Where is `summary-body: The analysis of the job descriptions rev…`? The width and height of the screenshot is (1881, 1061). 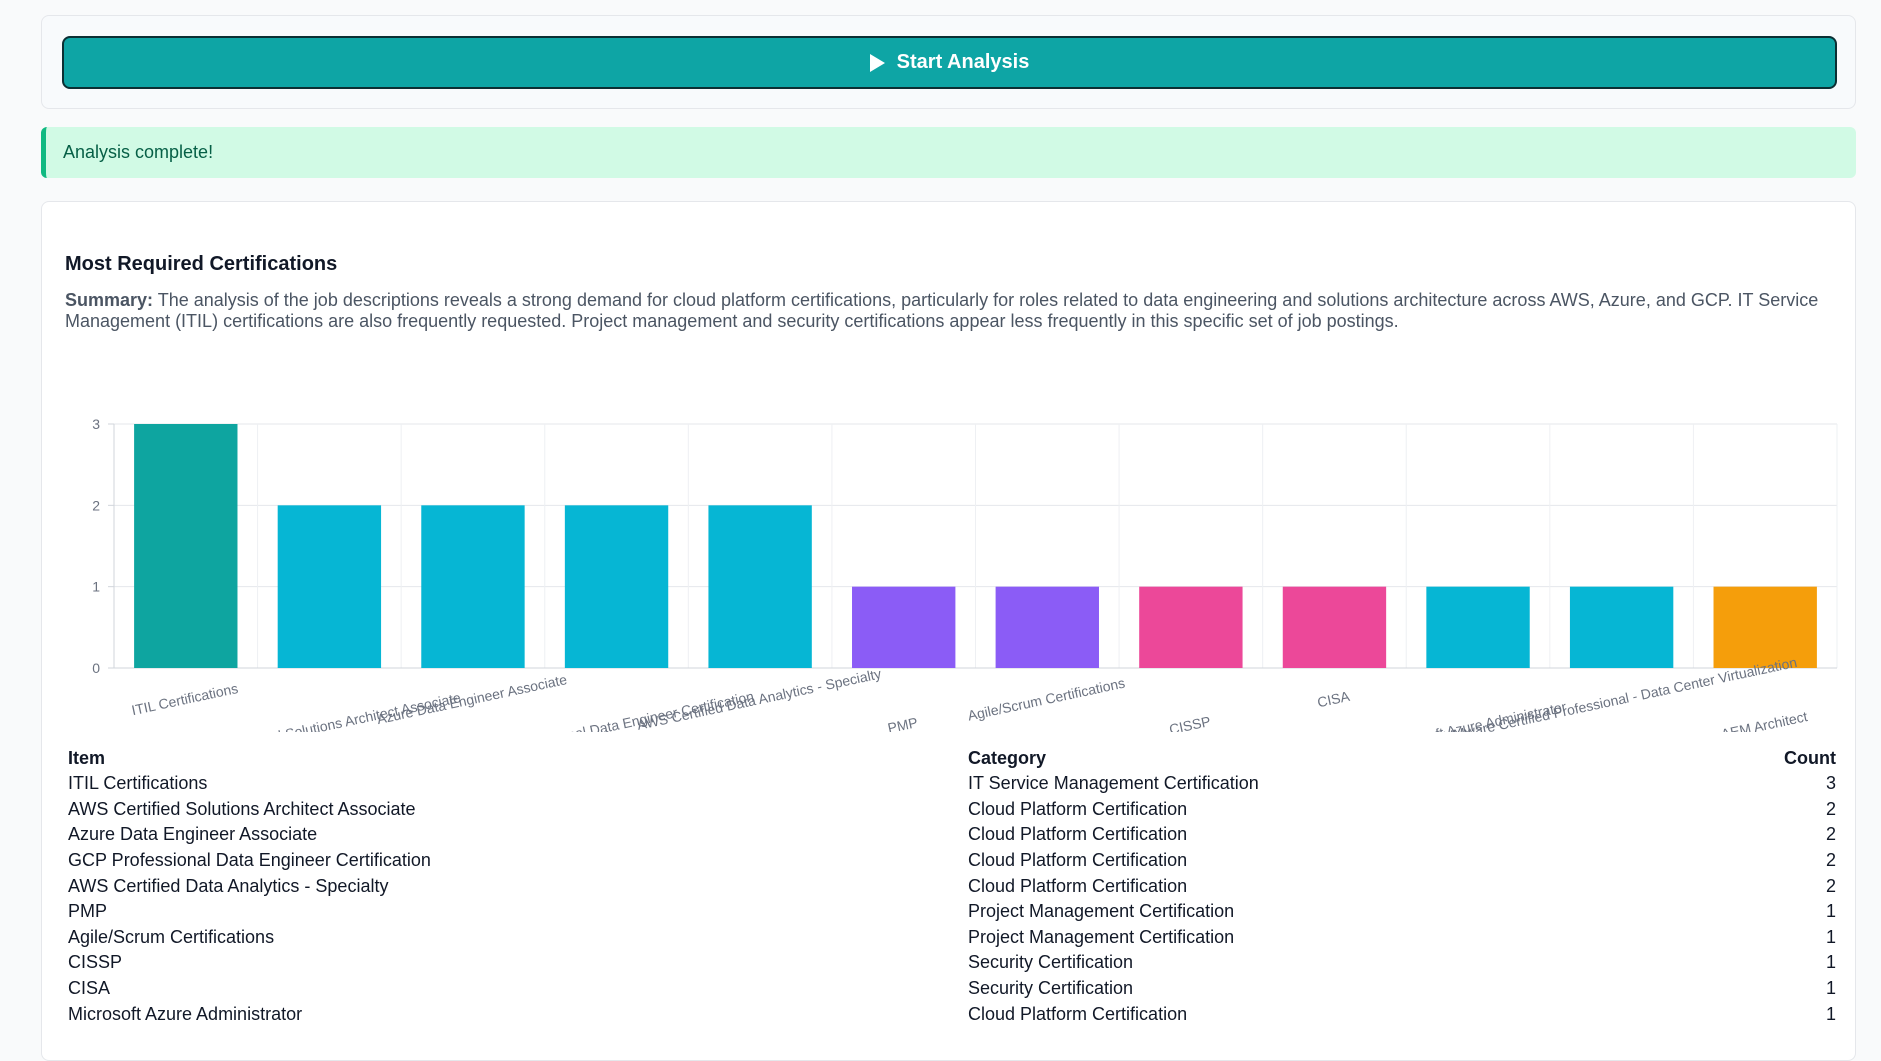
summary-body: The analysis of the job descriptions rev… is located at coordinates (942, 310).